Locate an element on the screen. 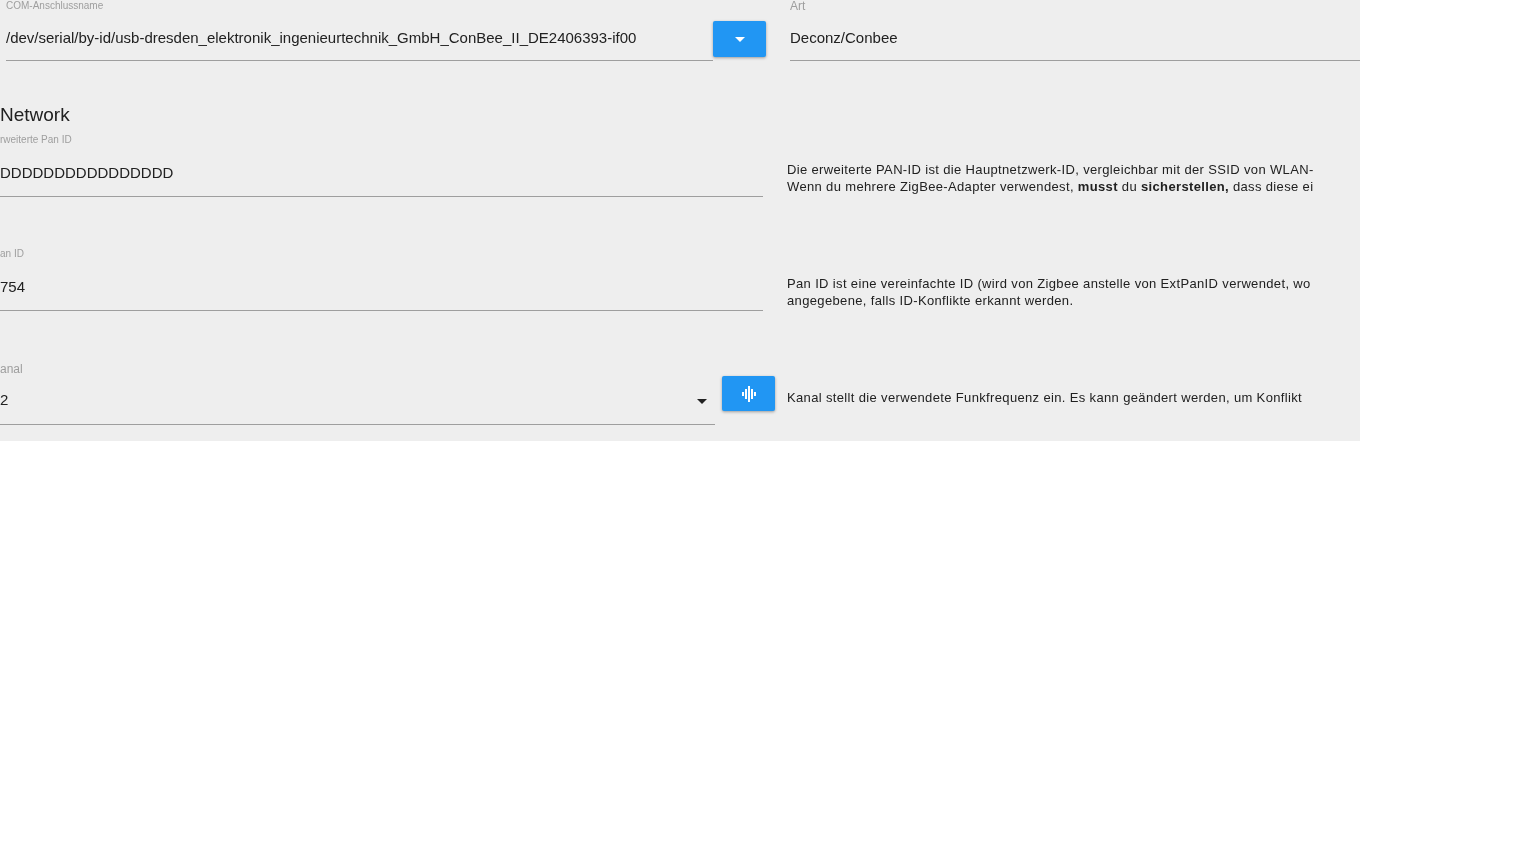 Image resolution: width=1536 pixels, height=864 pixels. scan-button is located at coordinates (748, 393).